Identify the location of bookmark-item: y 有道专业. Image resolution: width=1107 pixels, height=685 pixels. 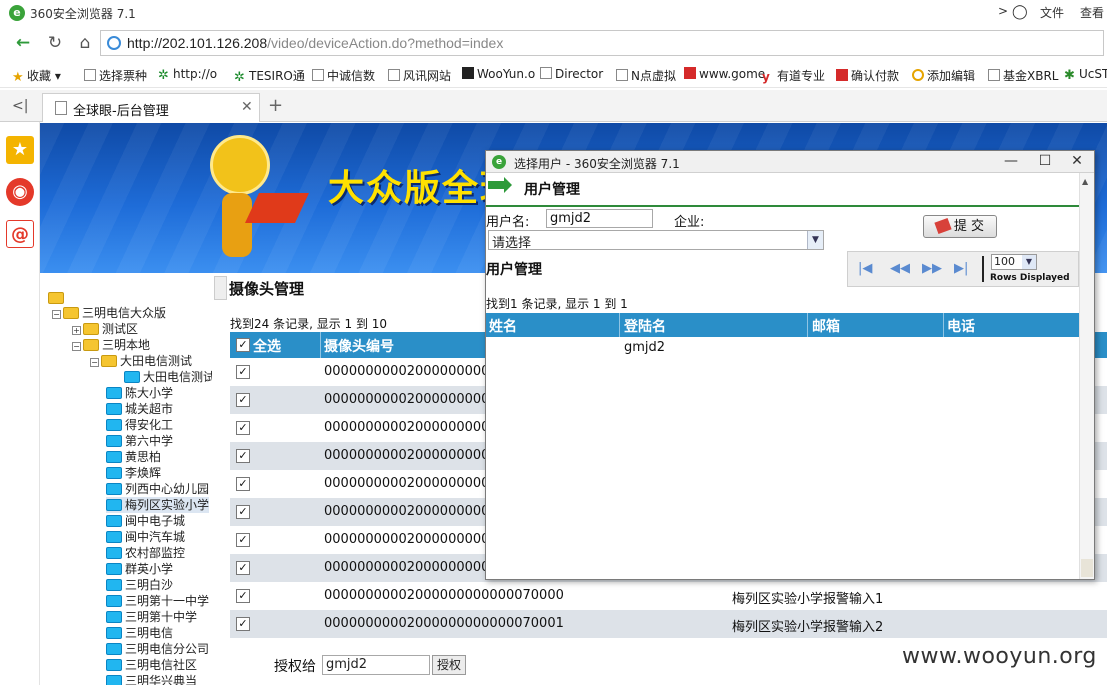
(793, 75).